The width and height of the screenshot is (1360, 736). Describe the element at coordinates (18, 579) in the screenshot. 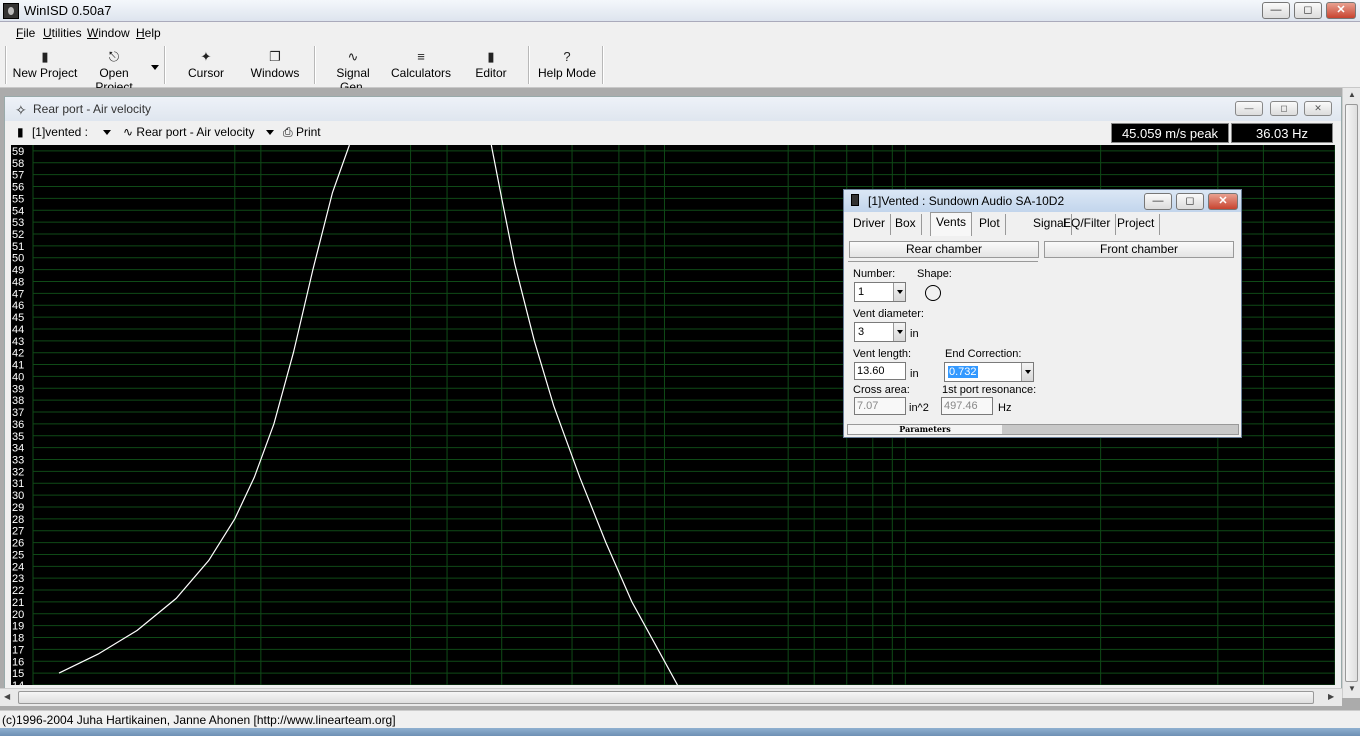

I see `y-tick-label: 23` at that location.